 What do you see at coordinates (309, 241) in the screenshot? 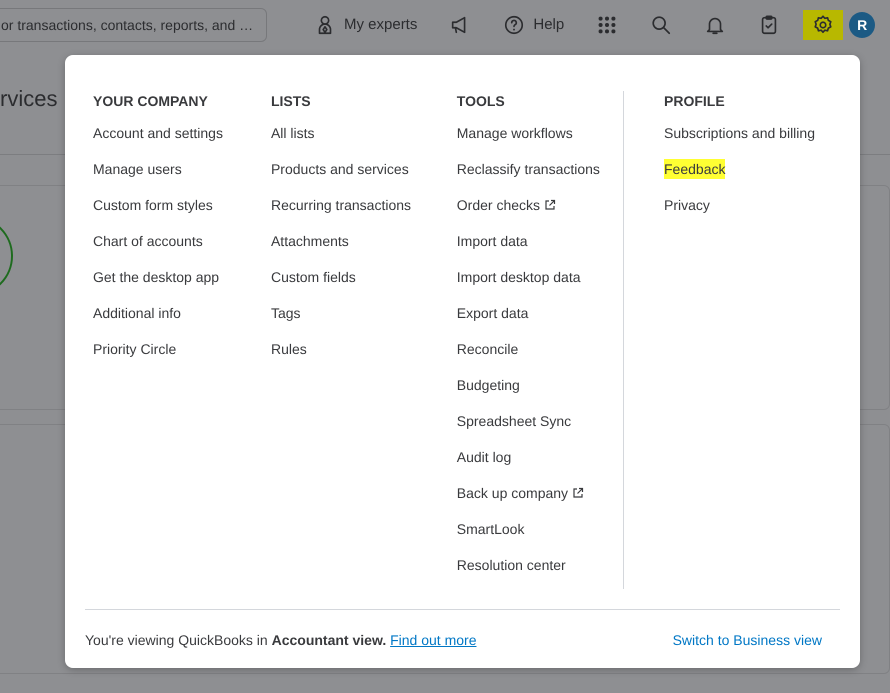
I see `menu-item: Attachments` at bounding box center [309, 241].